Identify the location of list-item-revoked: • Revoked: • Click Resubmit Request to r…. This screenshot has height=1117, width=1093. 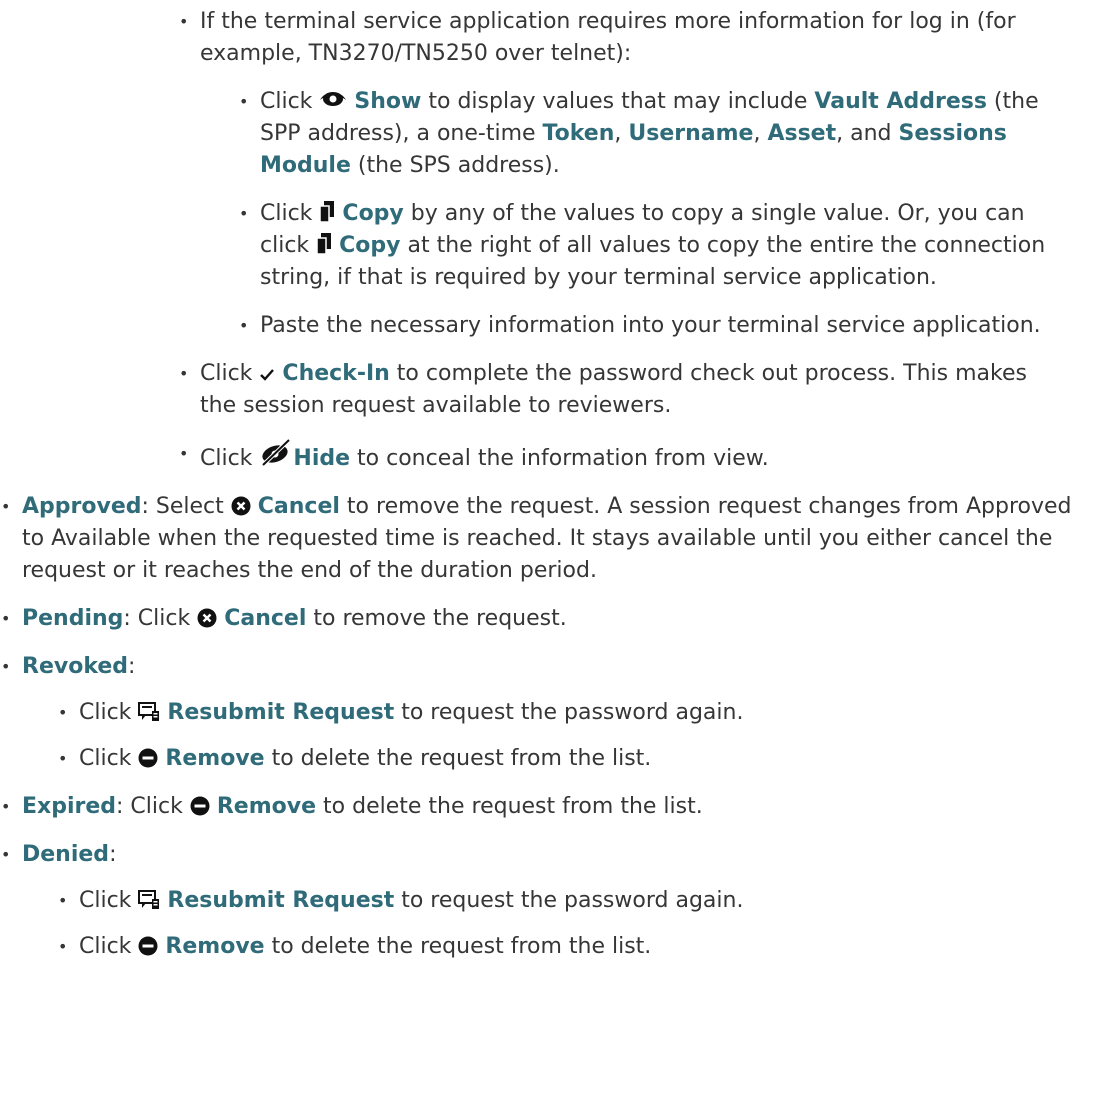
(536, 713).